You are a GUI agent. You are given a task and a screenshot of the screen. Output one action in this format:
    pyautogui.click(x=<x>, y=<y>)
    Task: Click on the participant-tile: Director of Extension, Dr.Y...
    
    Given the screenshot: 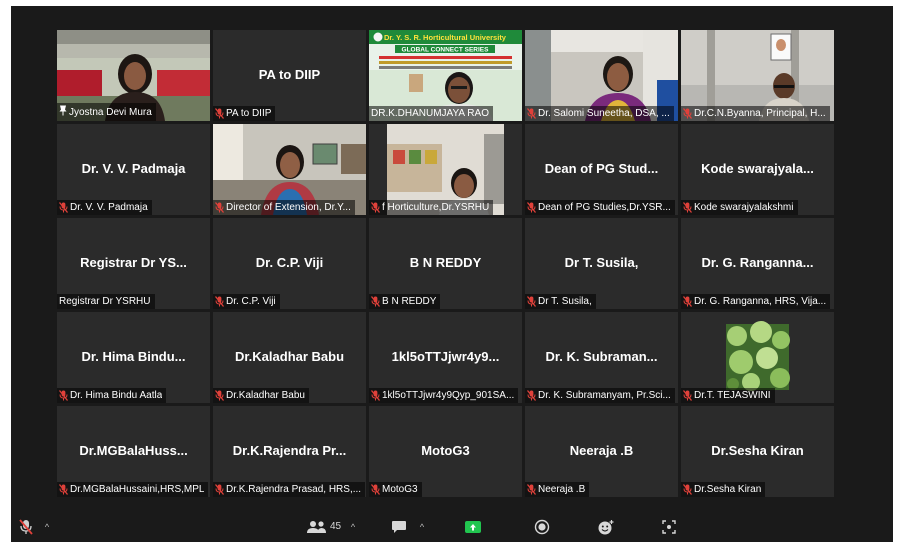 What is the action you would take?
    pyautogui.click(x=289, y=169)
    